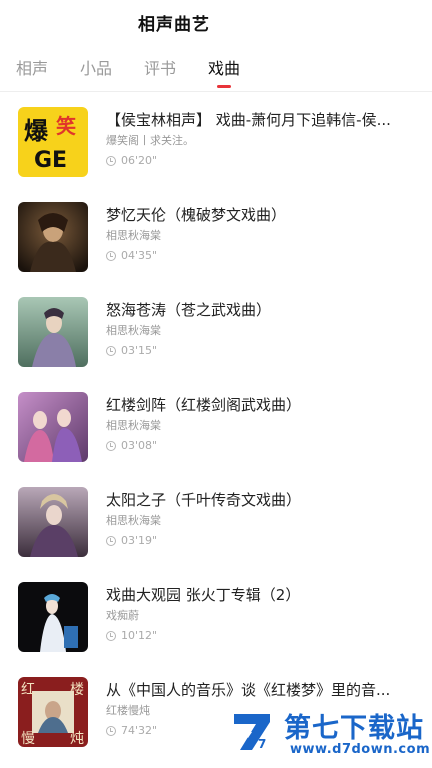  What do you see at coordinates (224, 73) in the screenshot?
I see `tab-xiqu: 戏曲` at bounding box center [224, 73].